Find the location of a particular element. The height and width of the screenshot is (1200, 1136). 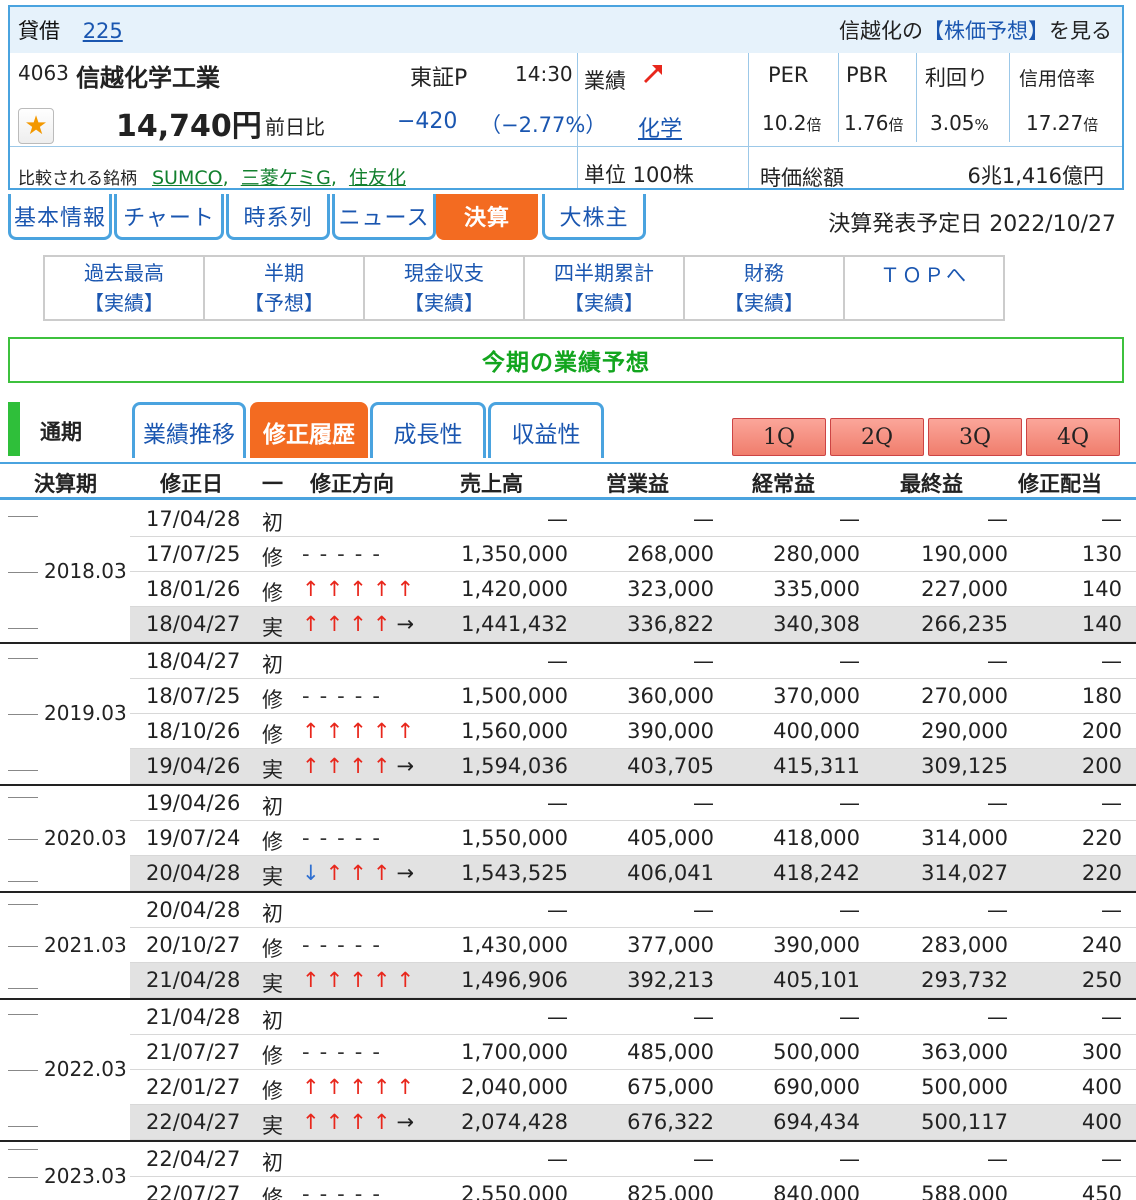

quote-time: 14:30 is located at coordinates (544, 74).